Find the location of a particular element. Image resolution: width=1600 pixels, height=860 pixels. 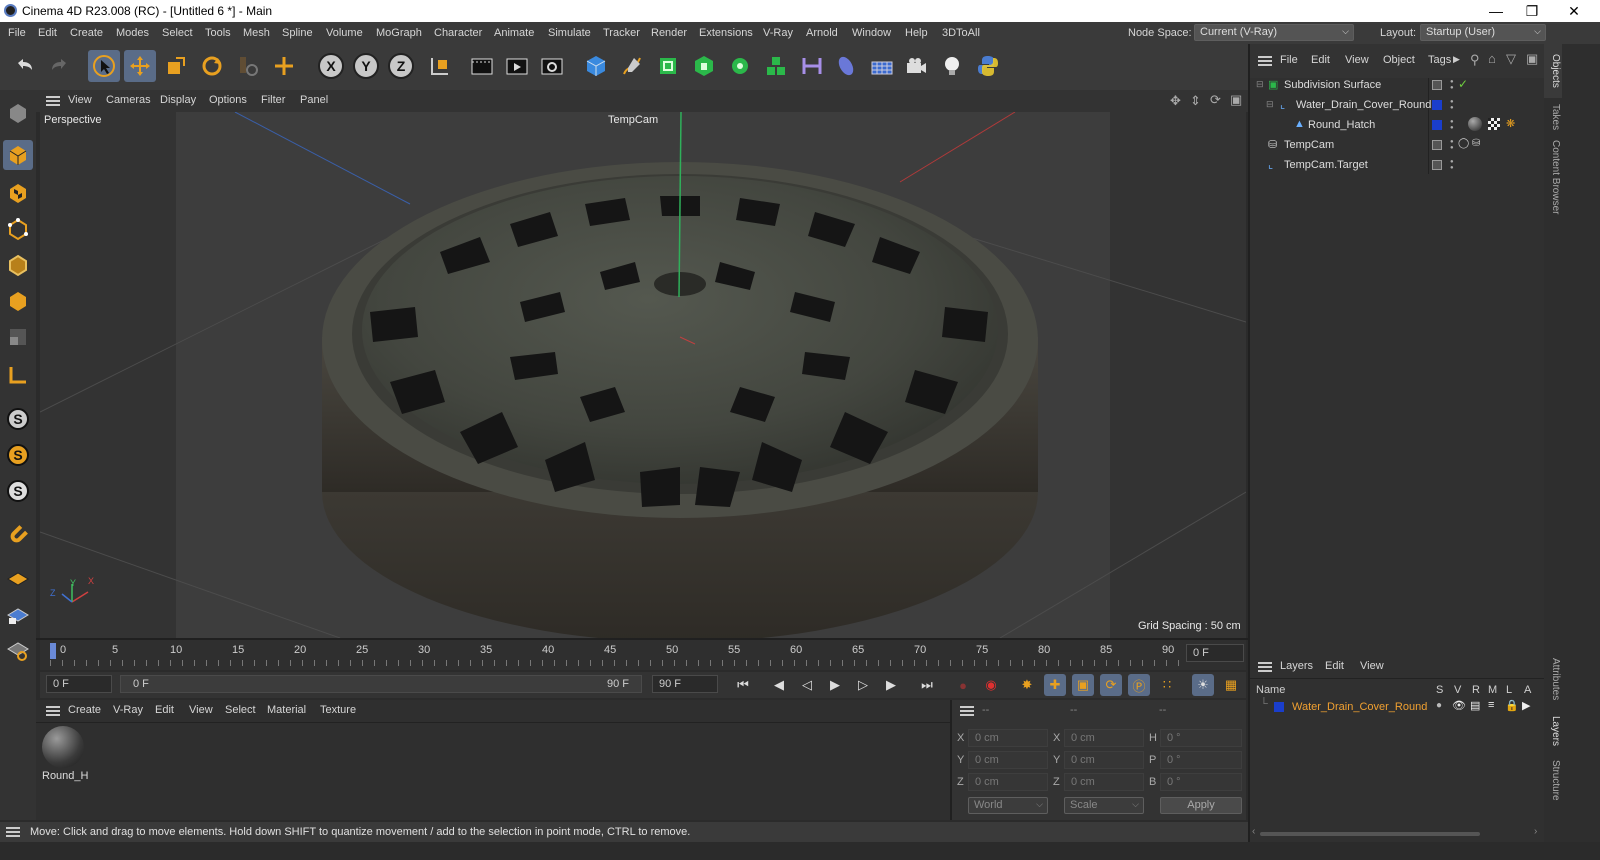

end-frame-field: 90 F is located at coordinates (685, 684).